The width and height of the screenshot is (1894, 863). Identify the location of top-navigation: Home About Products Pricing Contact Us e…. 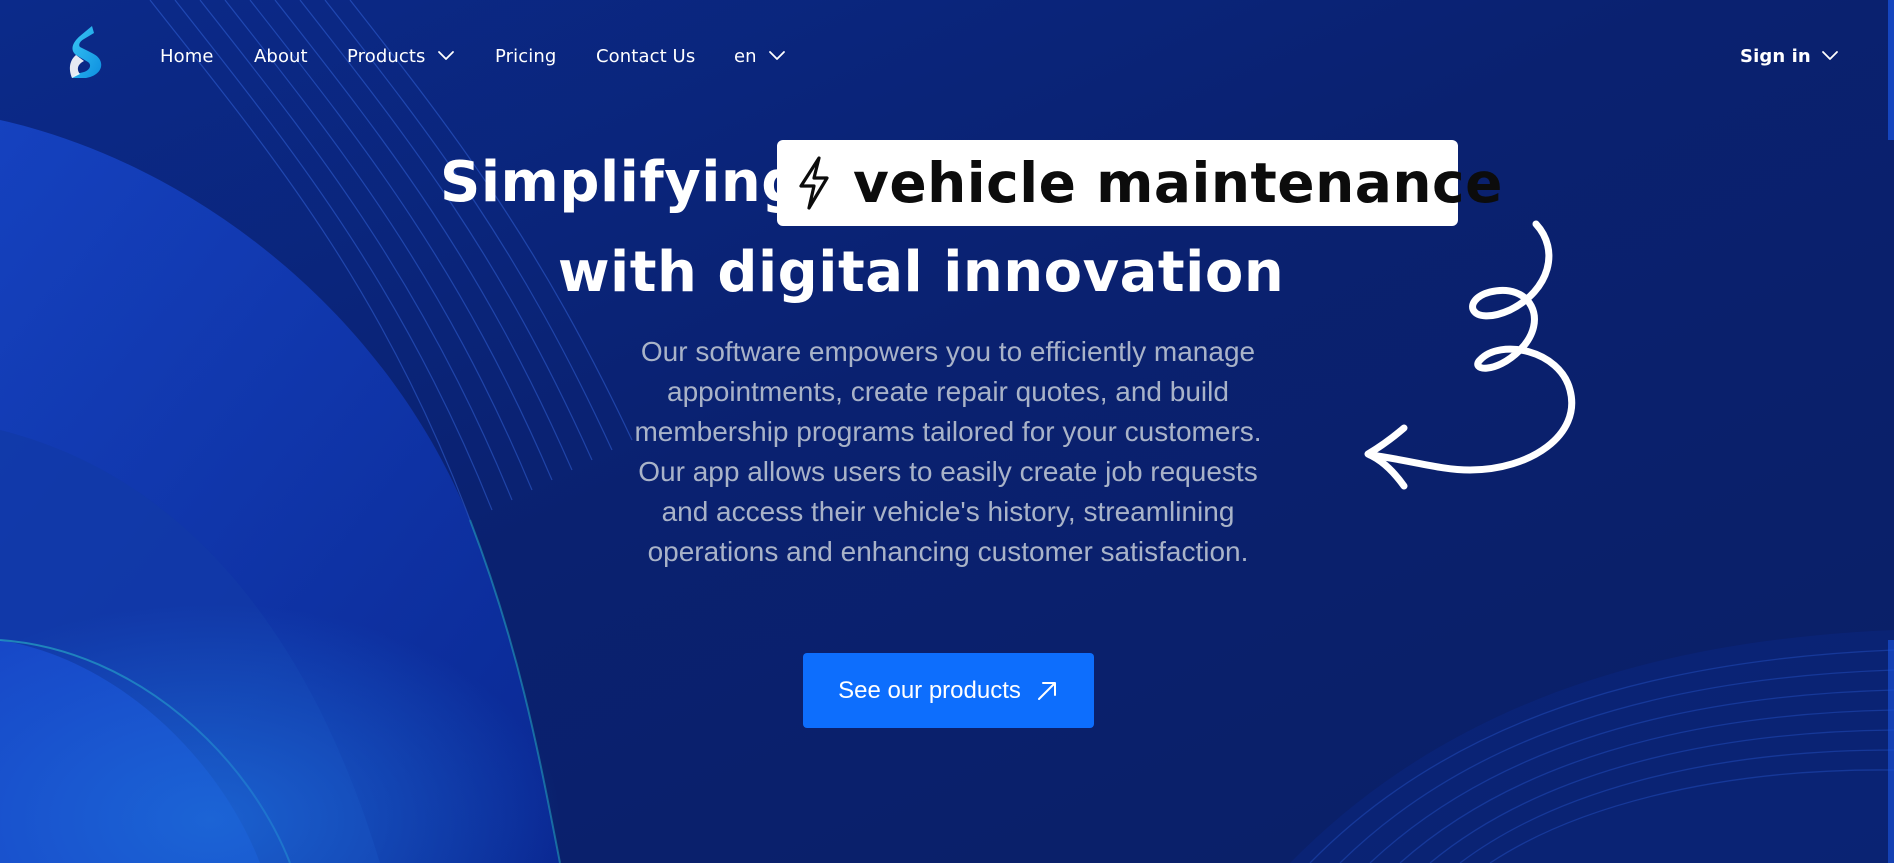
(947, 57).